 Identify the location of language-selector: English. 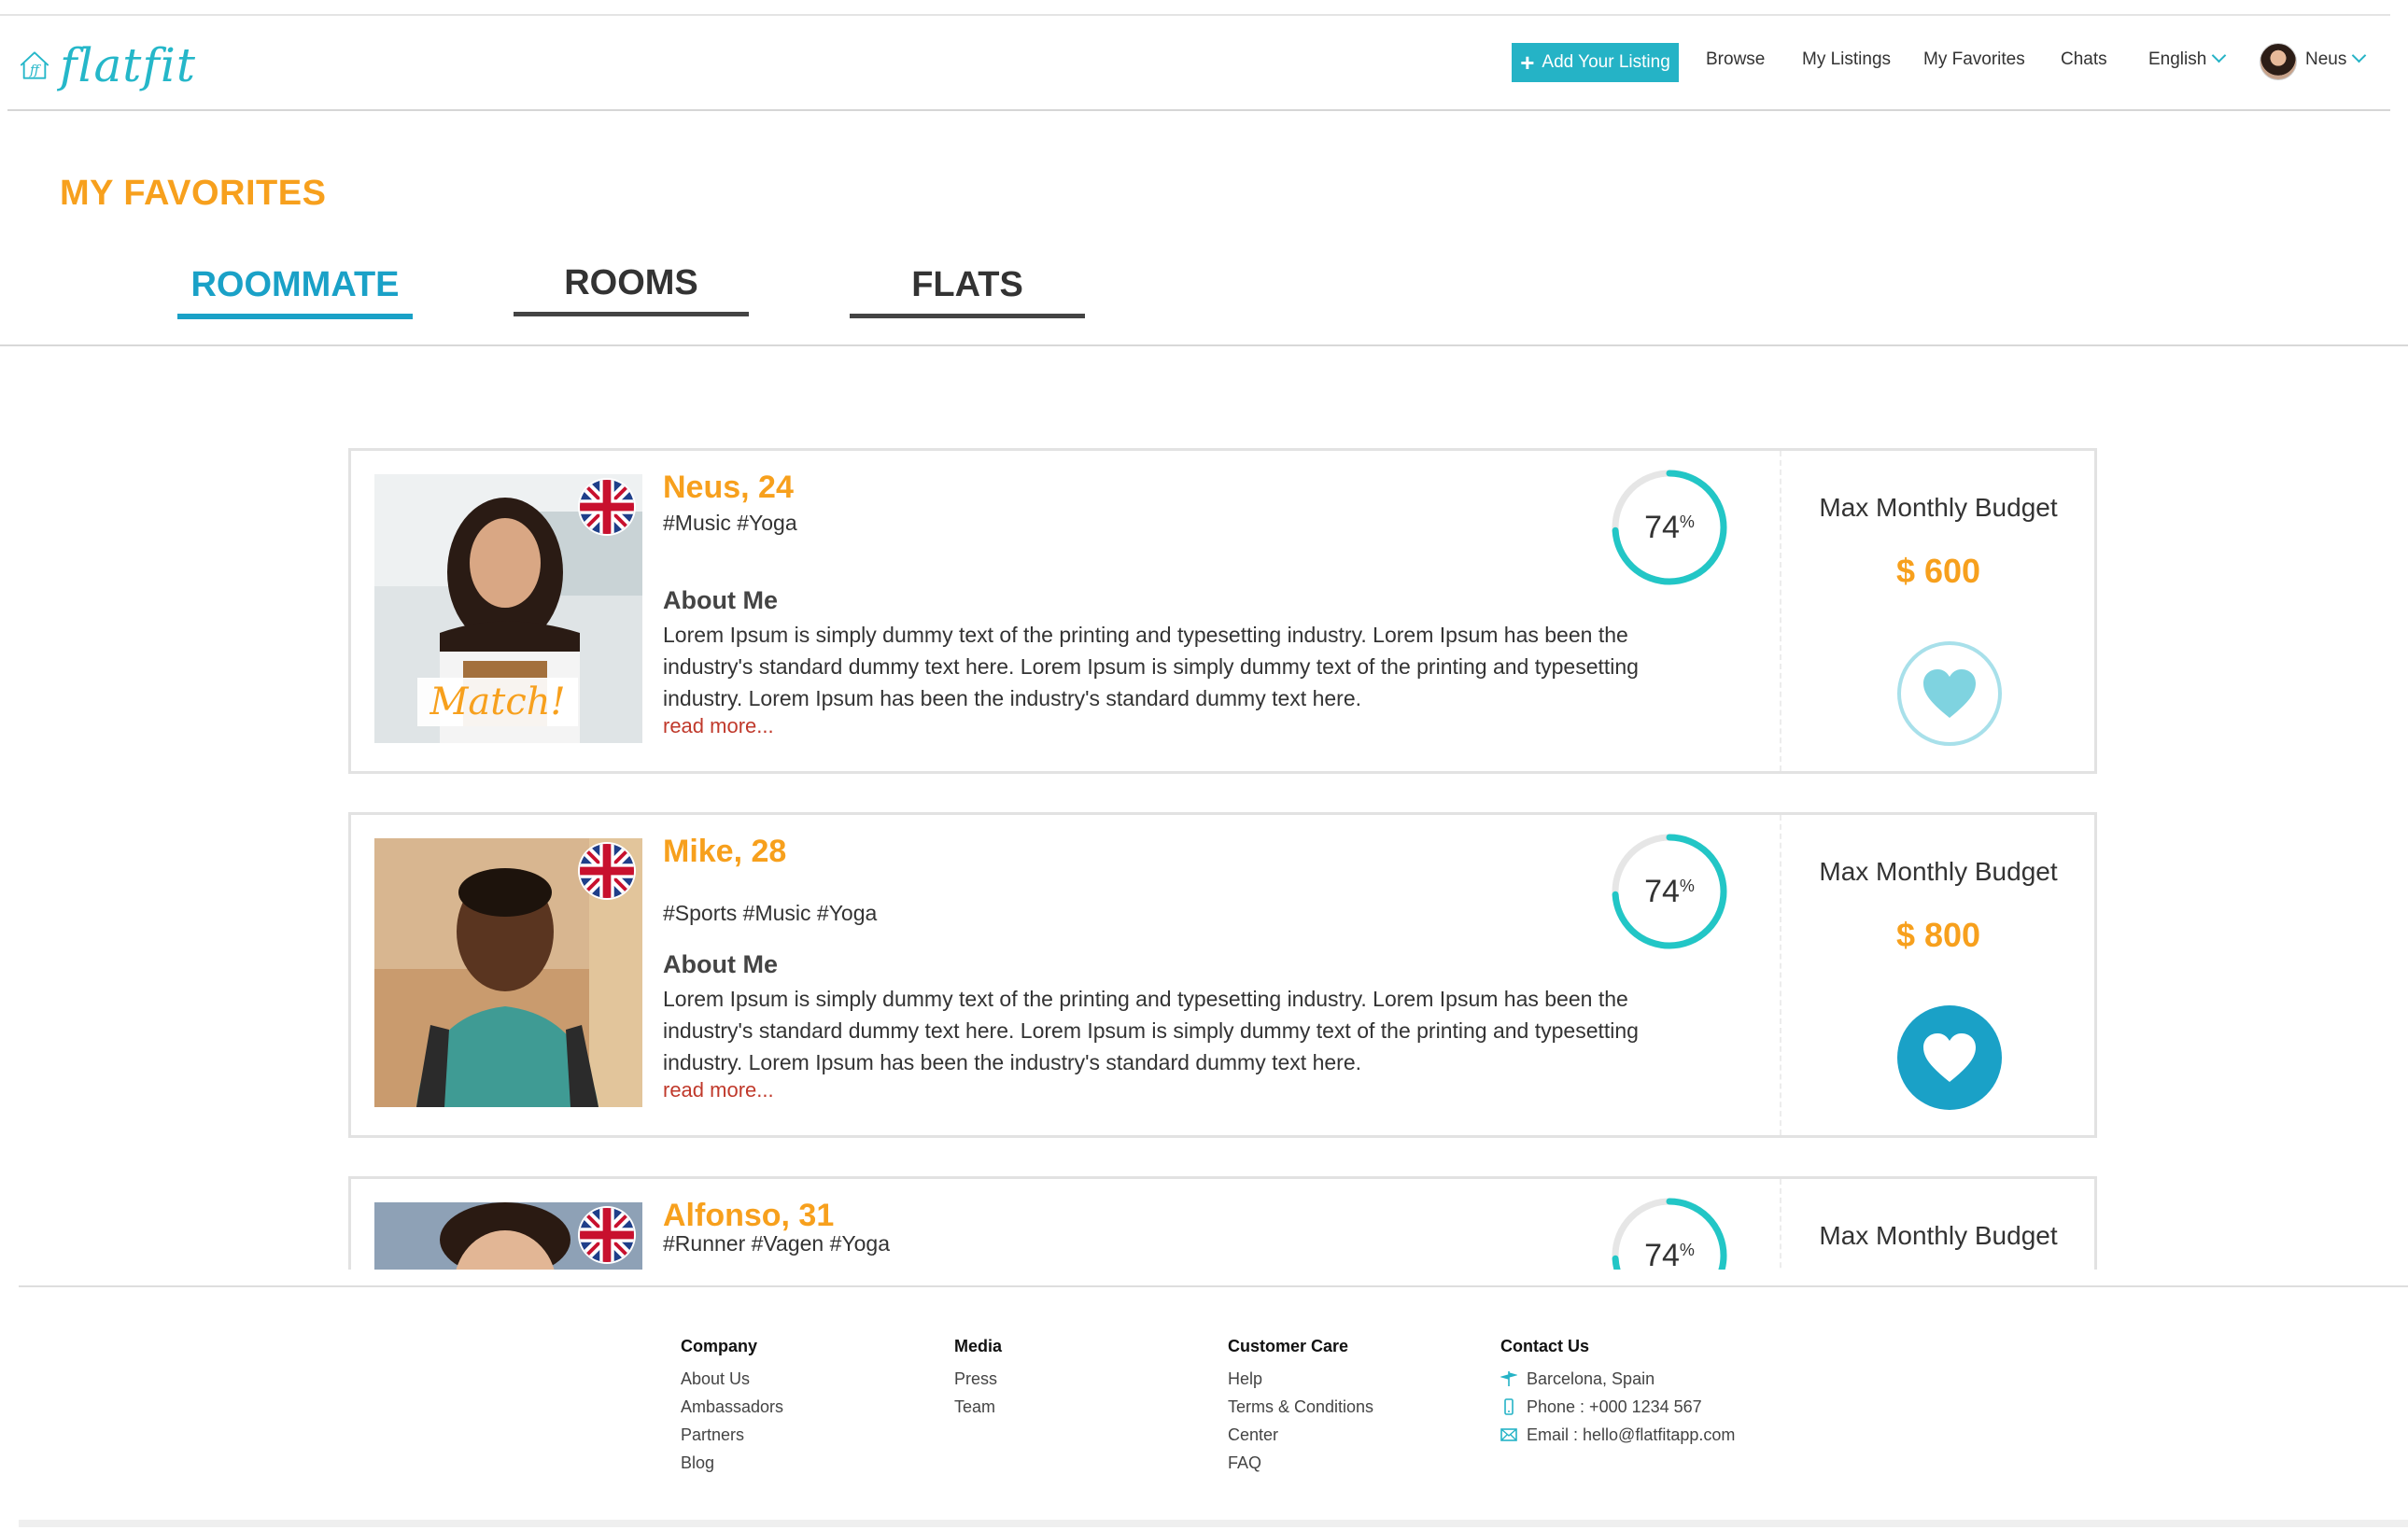
(2187, 59).